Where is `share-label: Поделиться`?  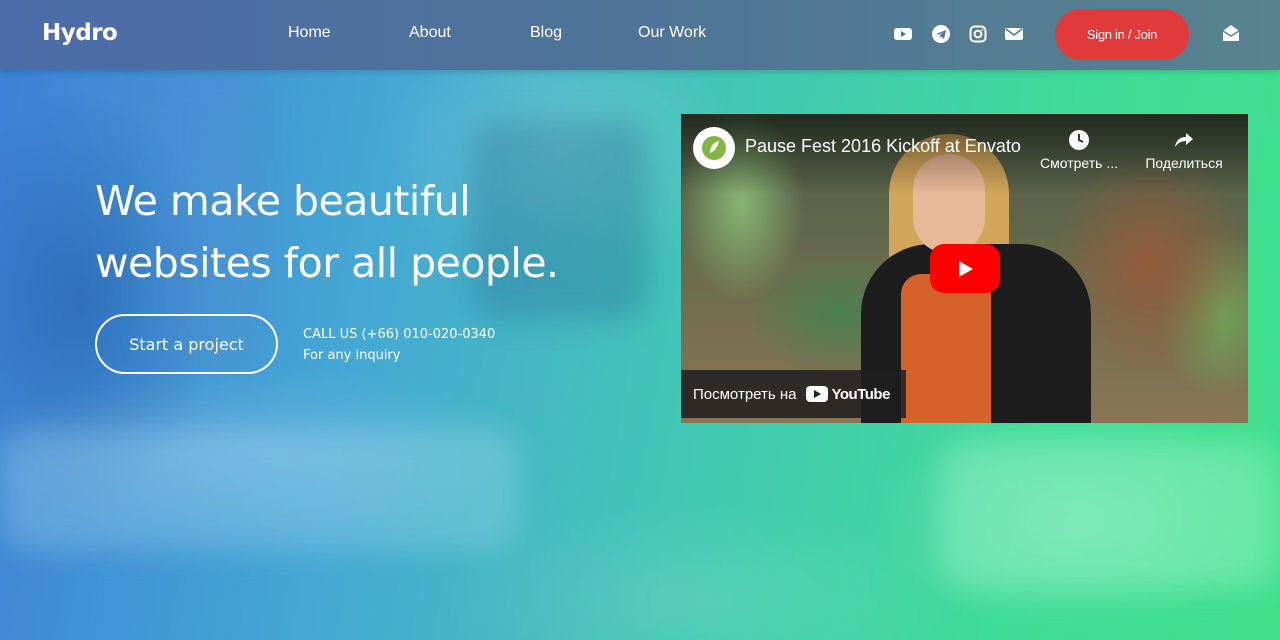
share-label: Поделиться is located at coordinates (1184, 163).